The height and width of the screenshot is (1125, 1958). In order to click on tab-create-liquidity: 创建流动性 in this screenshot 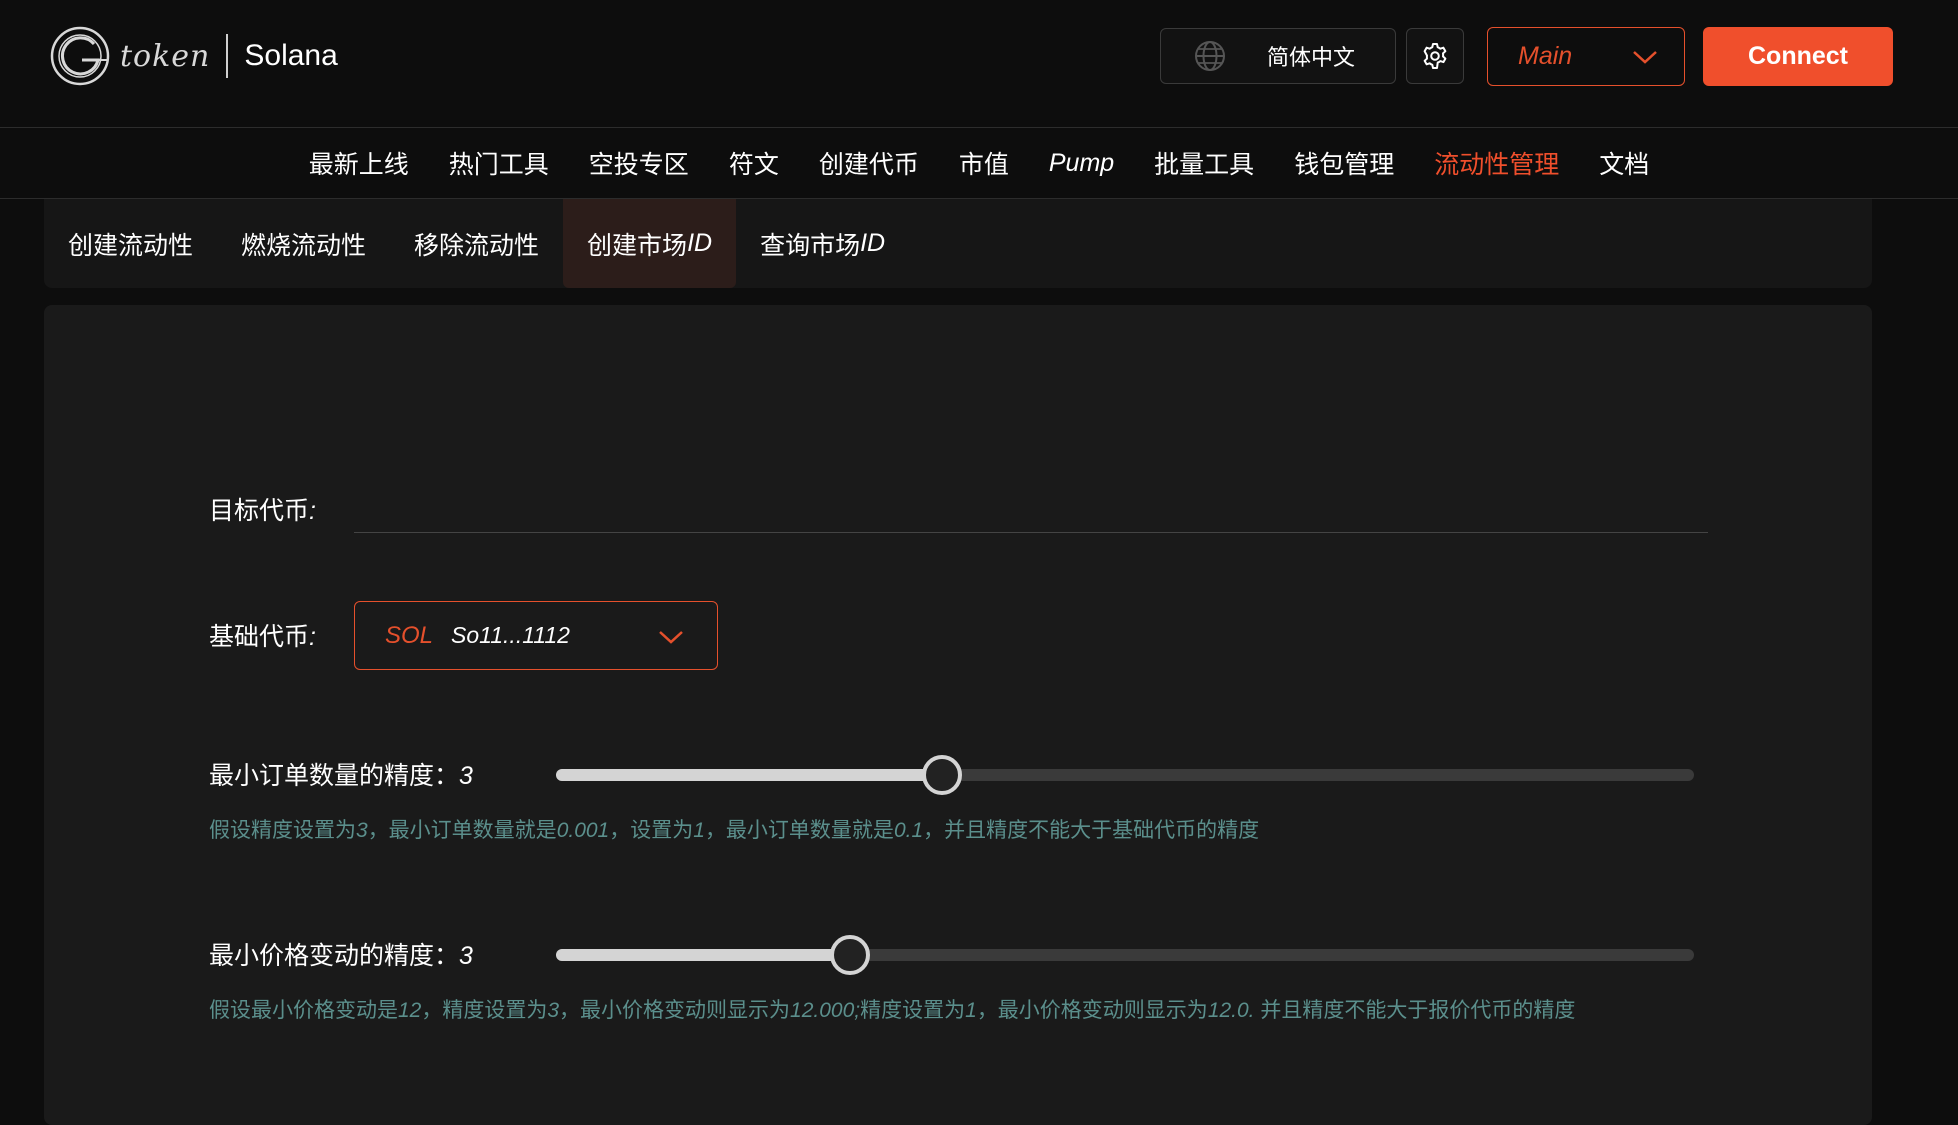, I will do `click(130, 243)`.